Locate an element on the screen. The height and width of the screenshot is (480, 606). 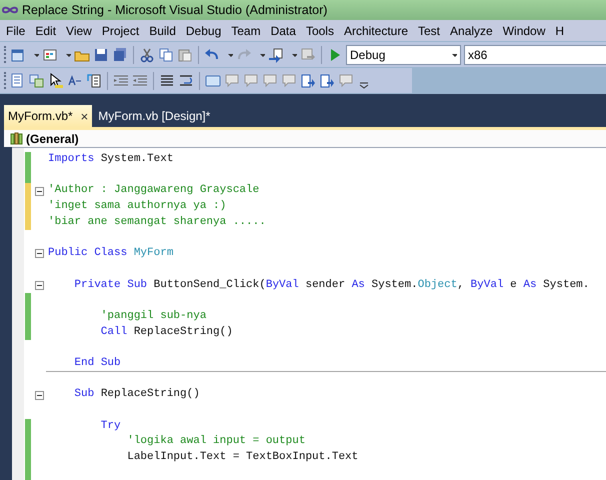
class-icon is located at coordinates (17, 138).